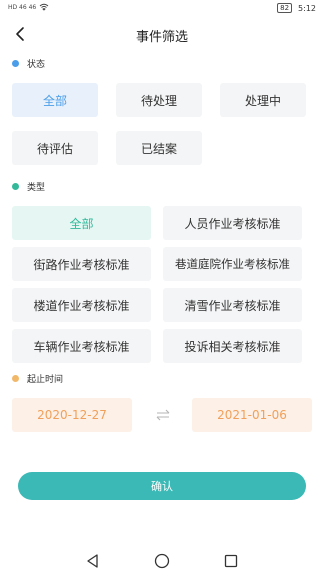 This screenshot has width=324, height=576. Describe the element at coordinates (263, 100) in the screenshot. I see `status-chip-processing: 处理中` at that location.